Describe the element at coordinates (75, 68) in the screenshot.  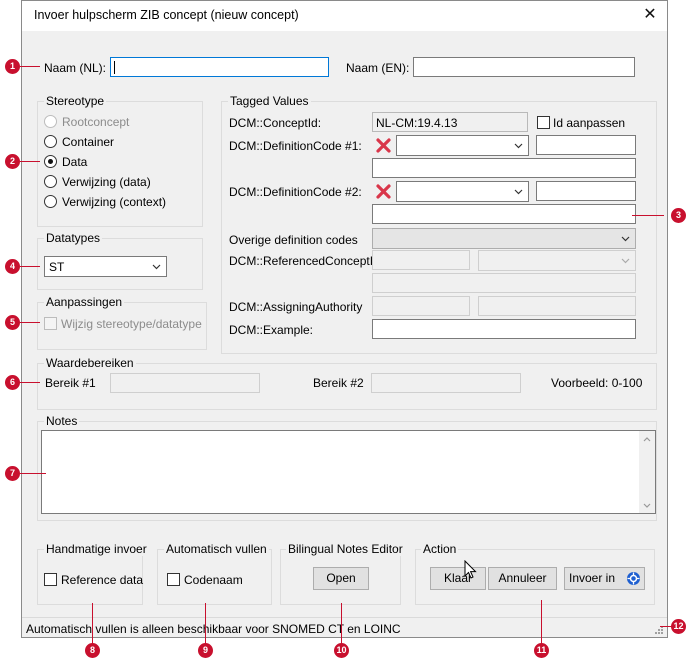
I see `naam-nl-label: Naam (NL):` at that location.